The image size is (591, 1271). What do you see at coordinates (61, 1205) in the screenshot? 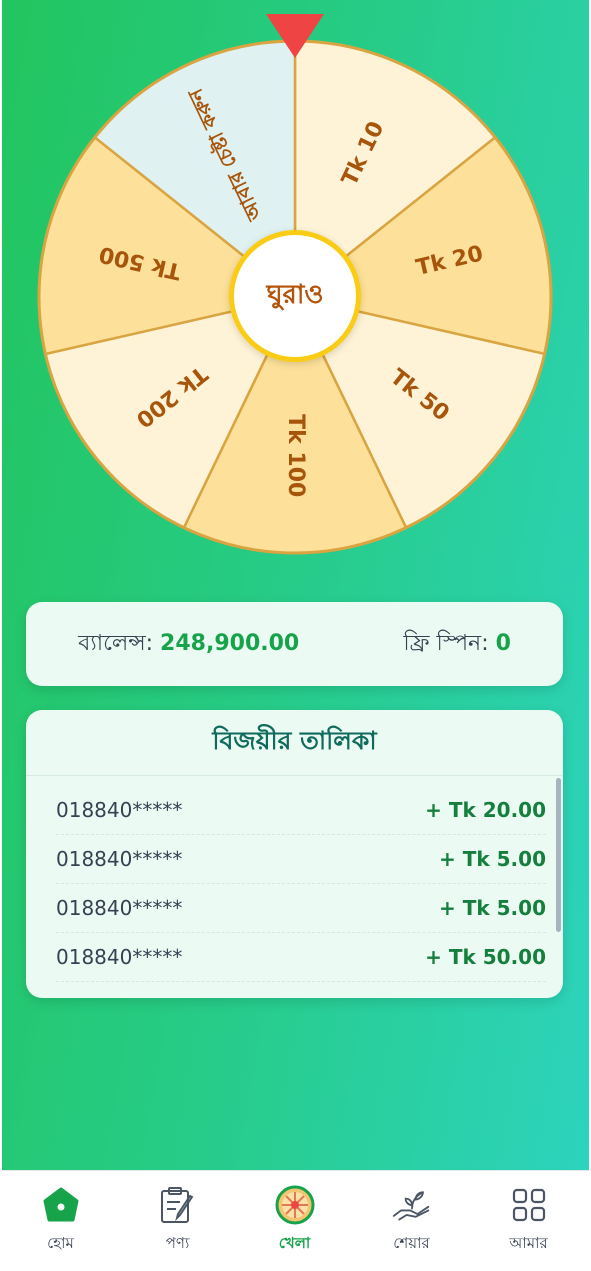
I see `home-icon` at bounding box center [61, 1205].